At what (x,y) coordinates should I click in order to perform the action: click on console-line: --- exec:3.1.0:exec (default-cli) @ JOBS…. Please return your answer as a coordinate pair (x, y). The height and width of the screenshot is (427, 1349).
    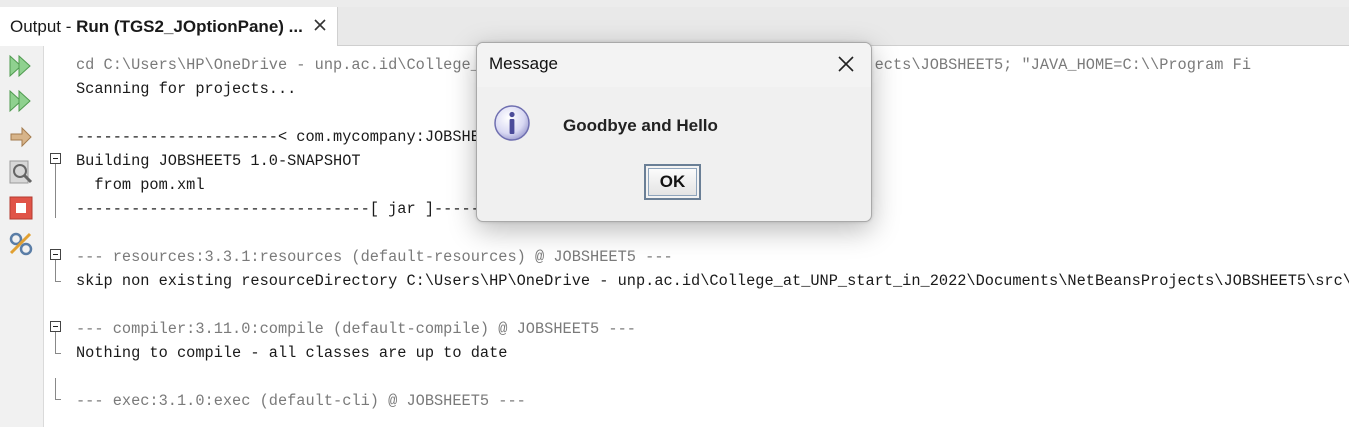
    Looking at the image, I should click on (301, 401).